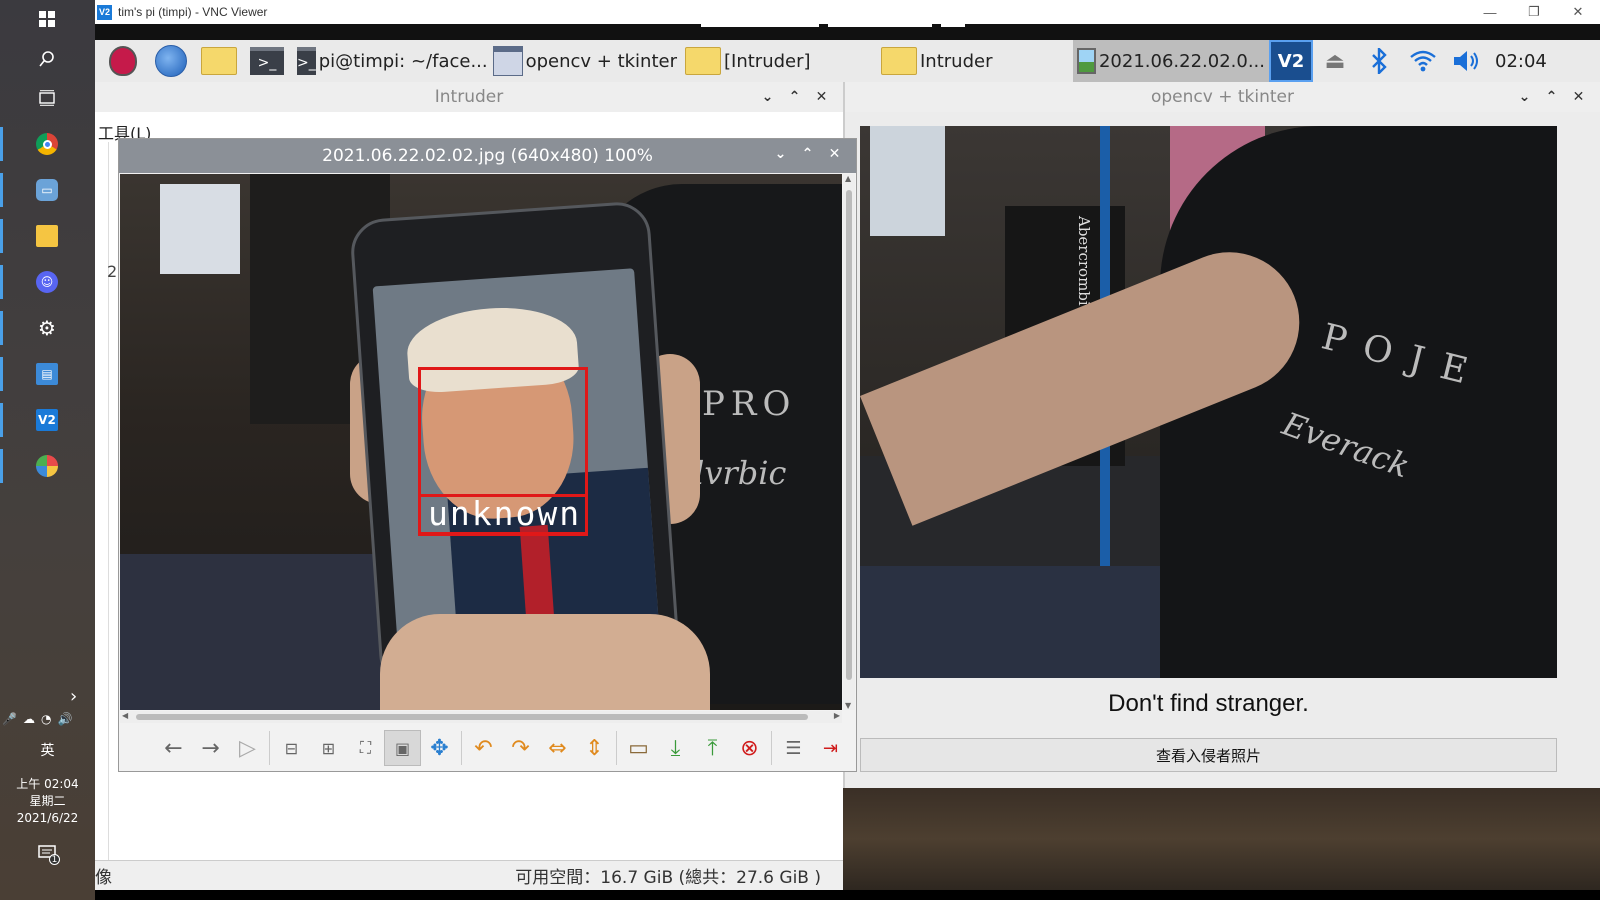 The width and height of the screenshot is (1600, 900). What do you see at coordinates (749, 748) in the screenshot?
I see `delete-icon: ⊗` at bounding box center [749, 748].